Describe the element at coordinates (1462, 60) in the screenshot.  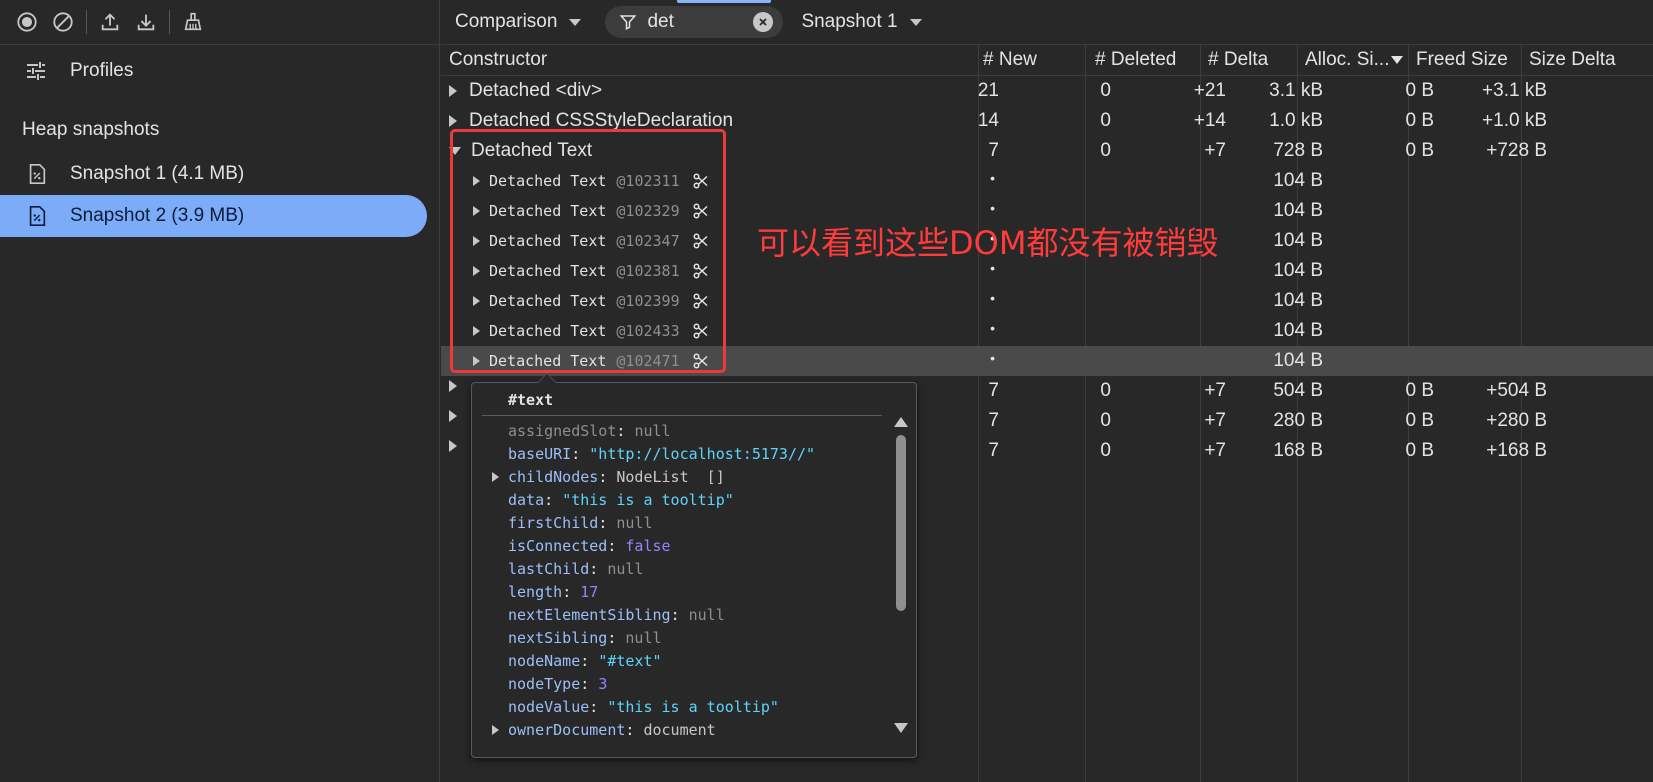
I see `column-header-freed-size: Freed Size` at that location.